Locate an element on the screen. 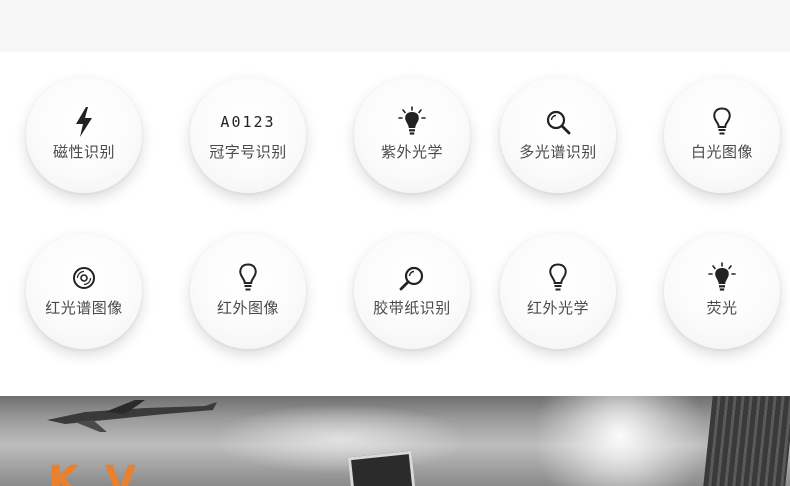 The width and height of the screenshot is (790, 486). feature-label: 紫外光学 is located at coordinates (411, 152).